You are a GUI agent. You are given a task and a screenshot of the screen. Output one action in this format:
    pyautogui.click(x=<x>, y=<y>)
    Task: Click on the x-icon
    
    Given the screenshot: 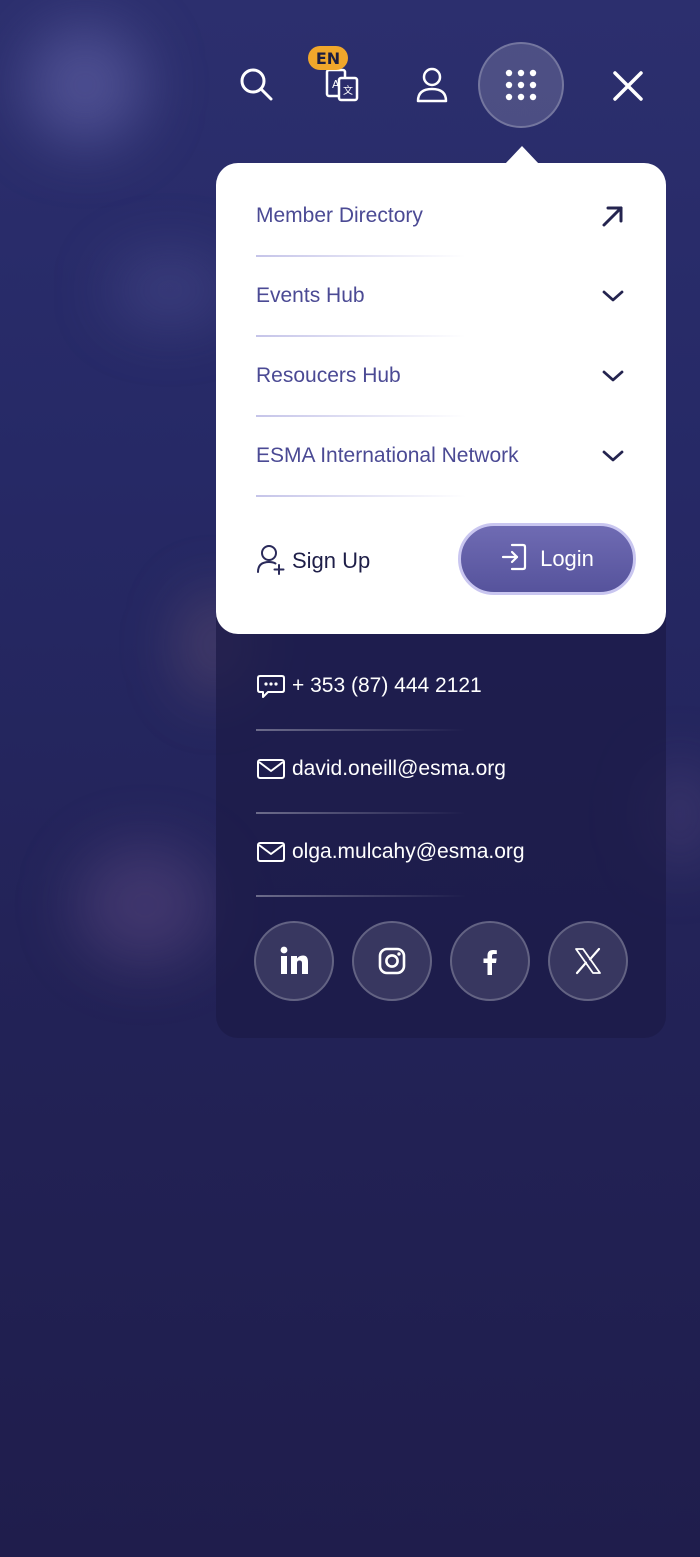 What is the action you would take?
    pyautogui.click(x=588, y=961)
    